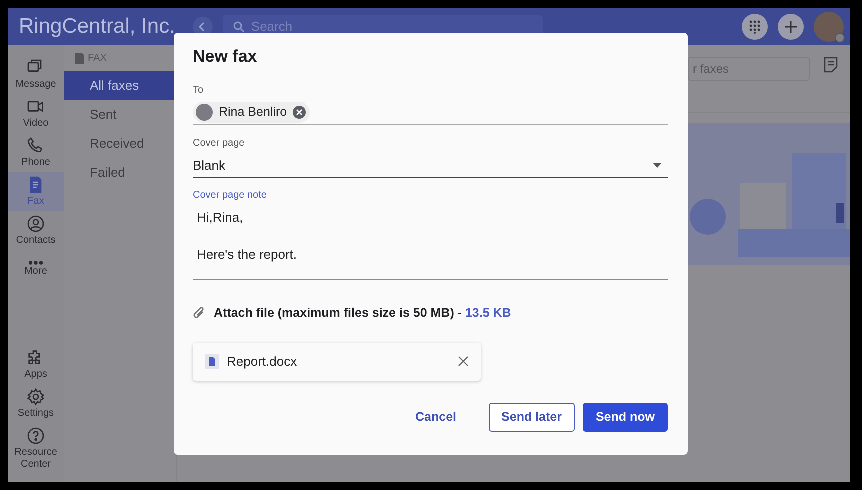  What do you see at coordinates (625, 417) in the screenshot?
I see `send-now-button: Send now` at bounding box center [625, 417].